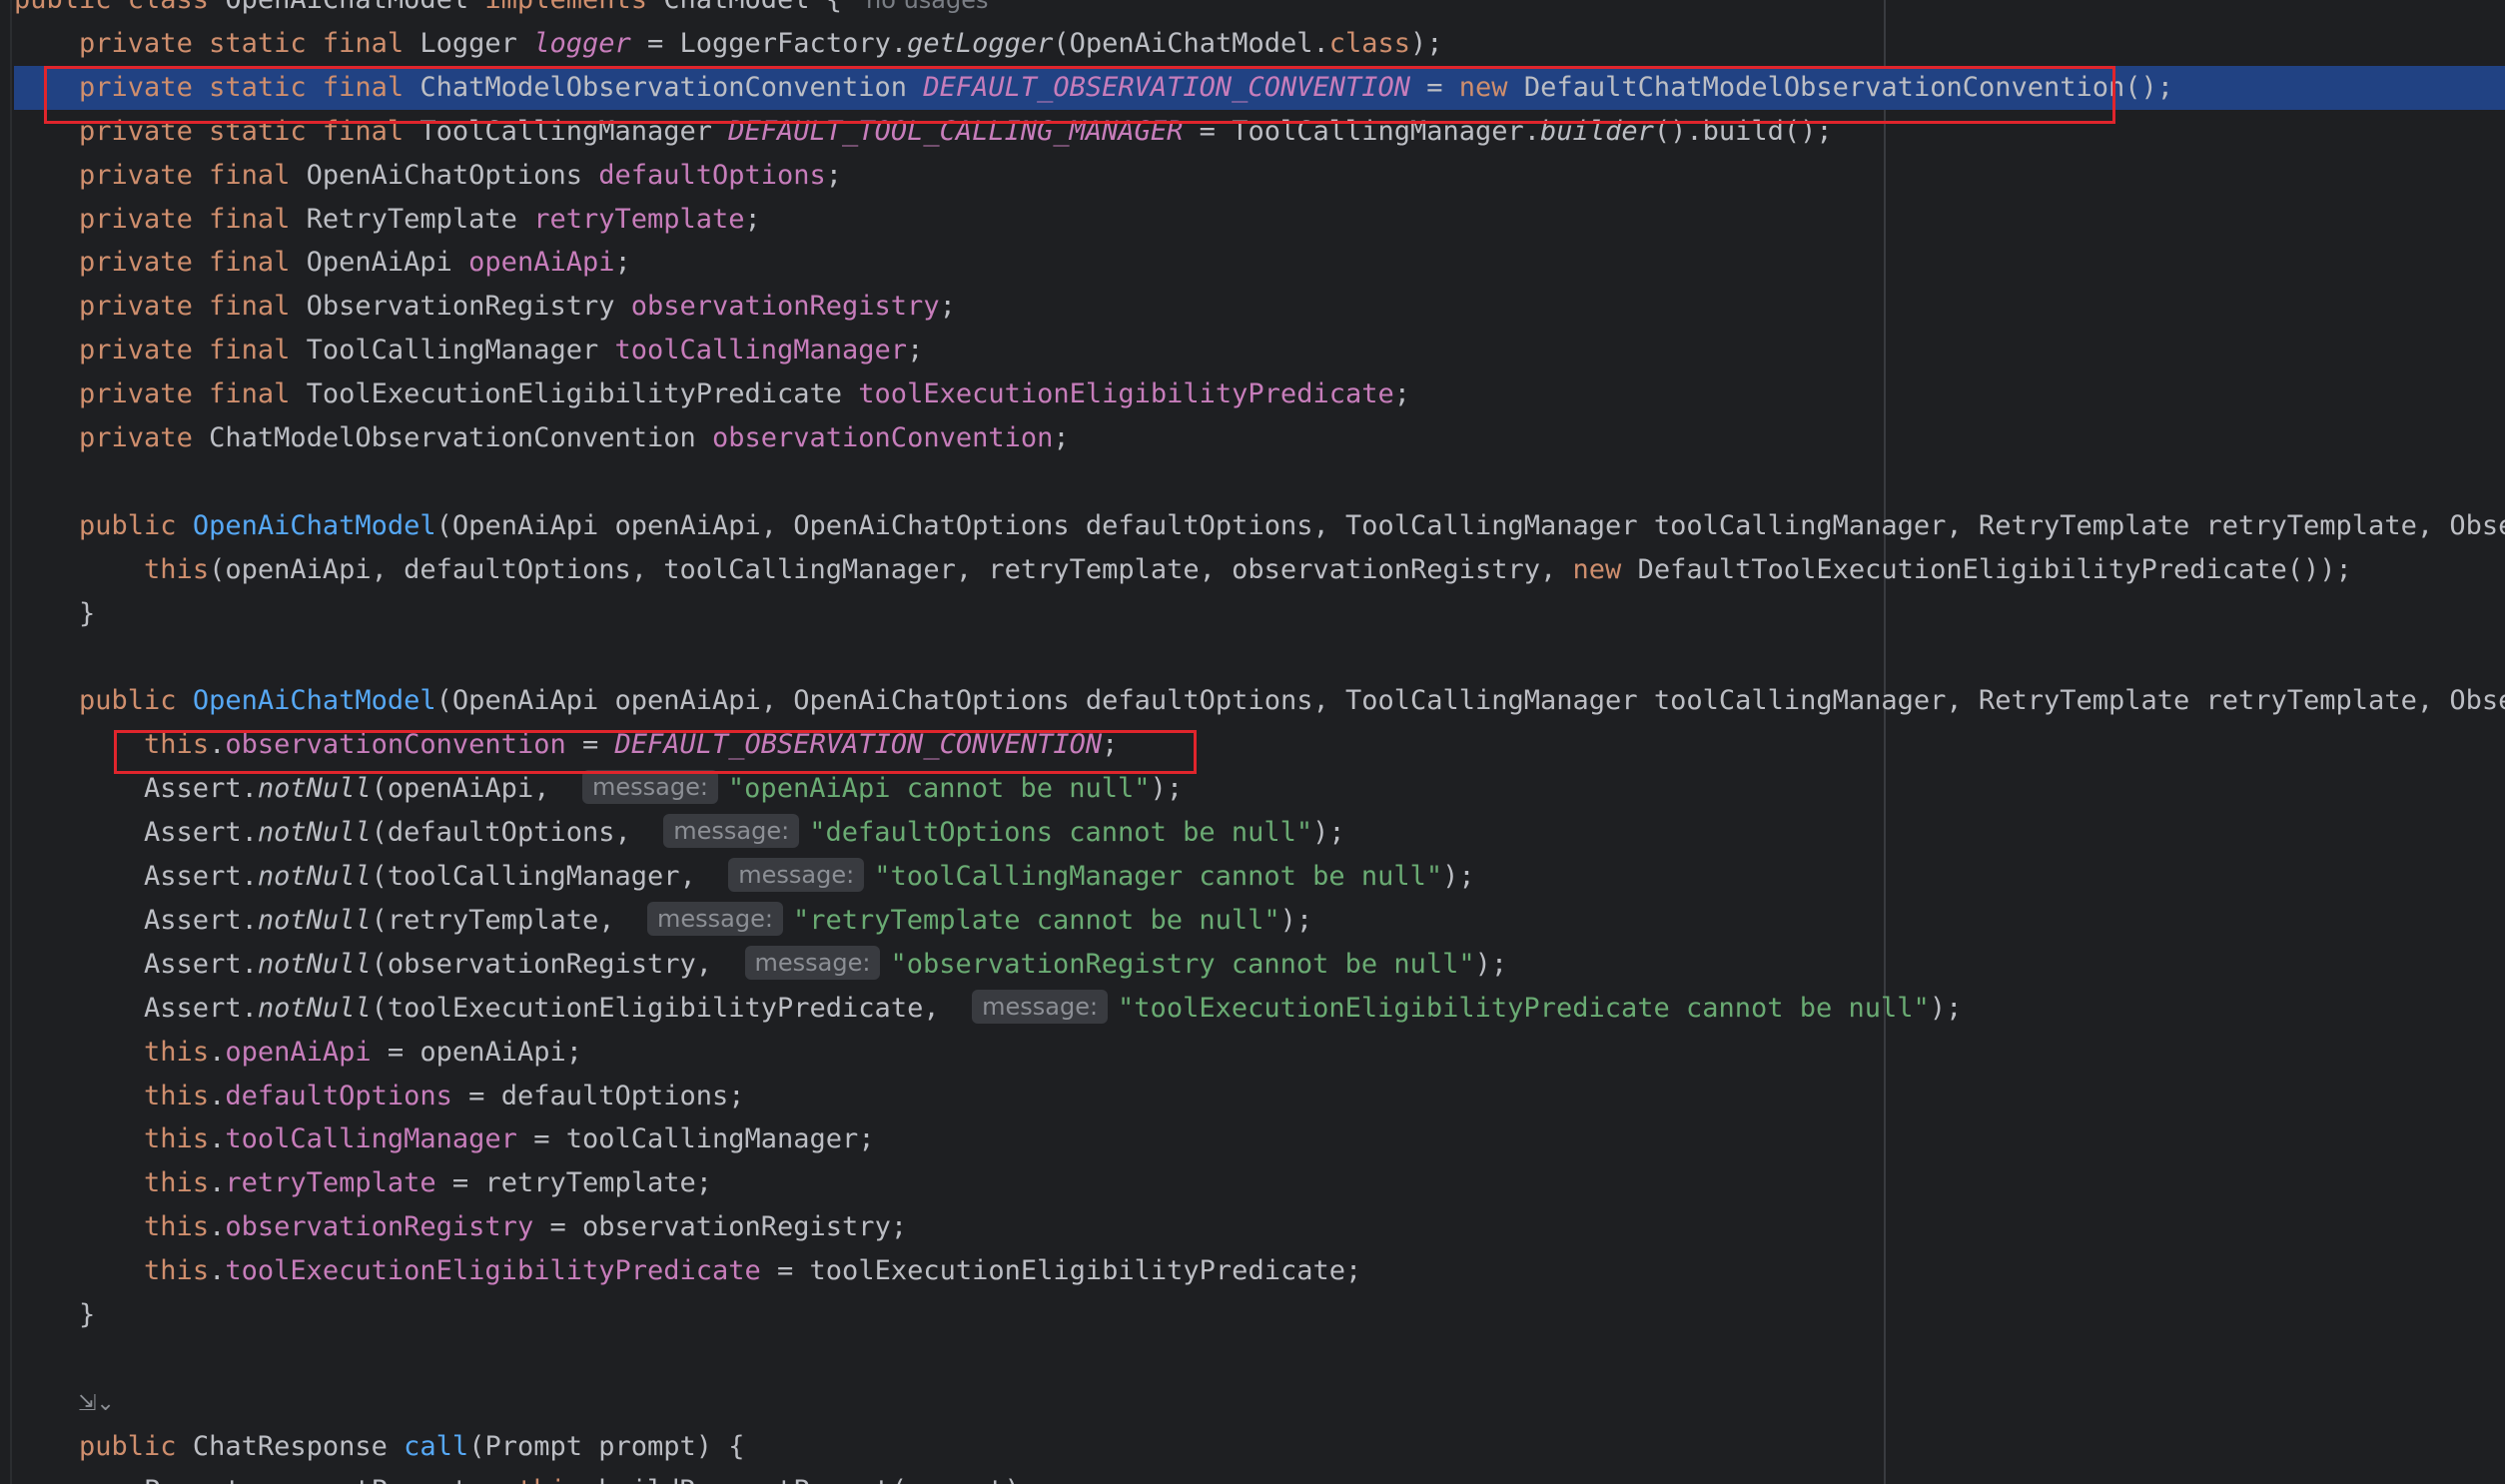  I want to click on code-line: this.openAiApi = openAiApi;, so click(298, 1053).